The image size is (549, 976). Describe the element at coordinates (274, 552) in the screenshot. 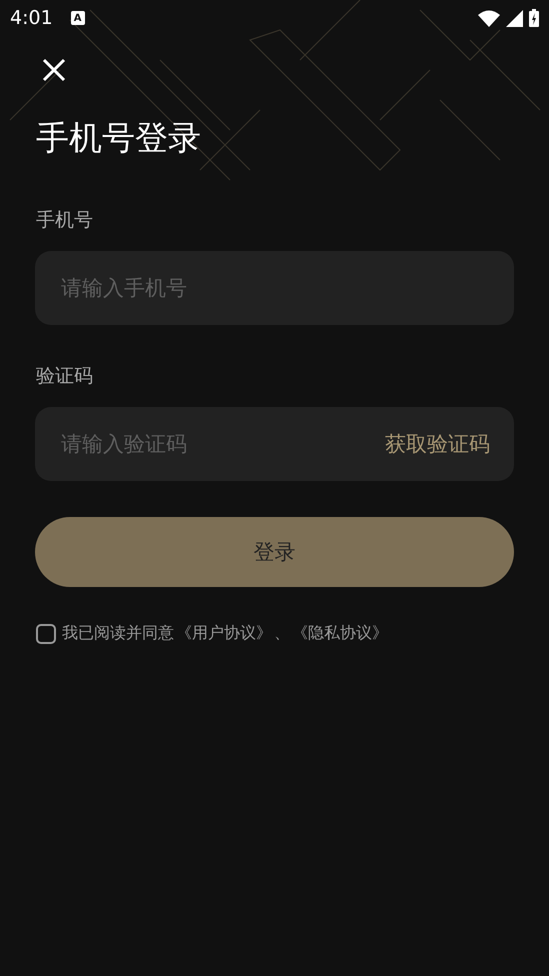

I see `login-button: 登录` at that location.